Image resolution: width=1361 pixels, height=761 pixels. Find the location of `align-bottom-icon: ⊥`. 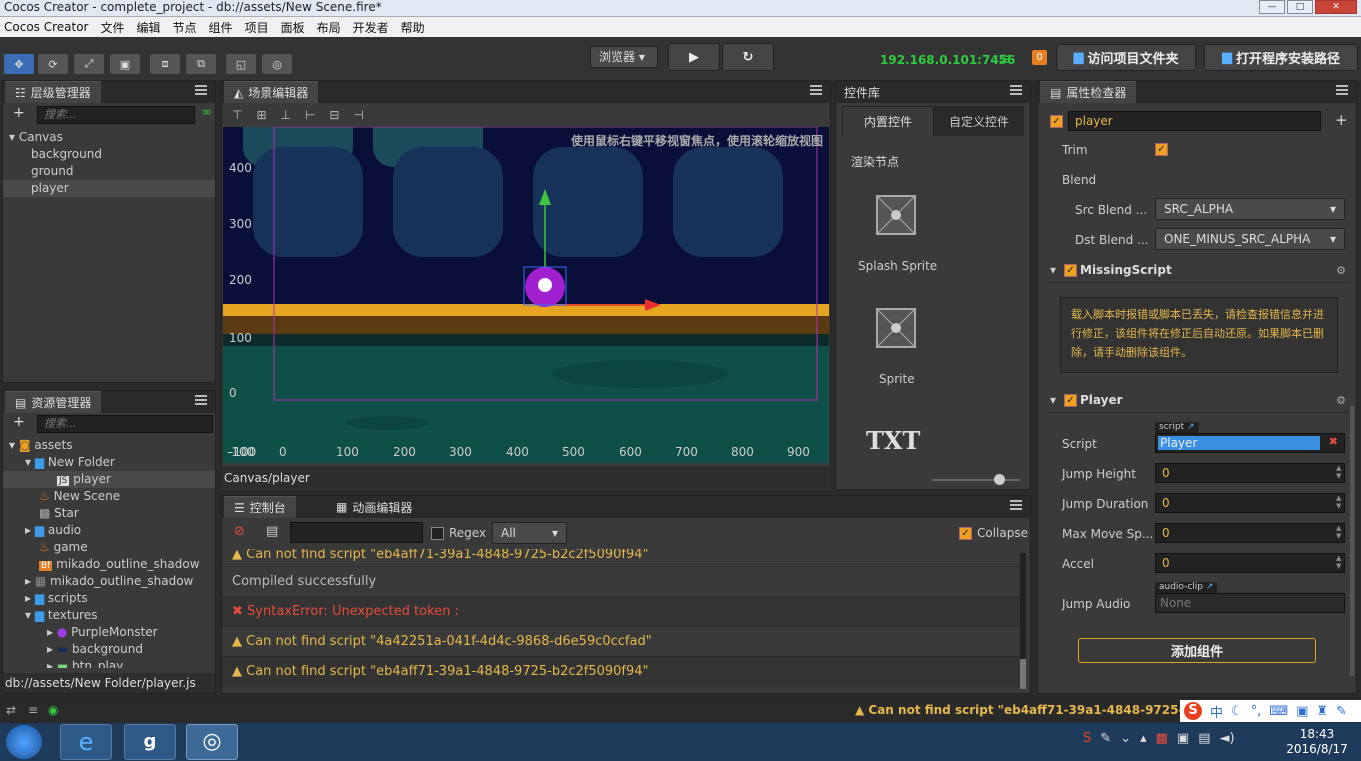

align-bottom-icon: ⊥ is located at coordinates (286, 115).